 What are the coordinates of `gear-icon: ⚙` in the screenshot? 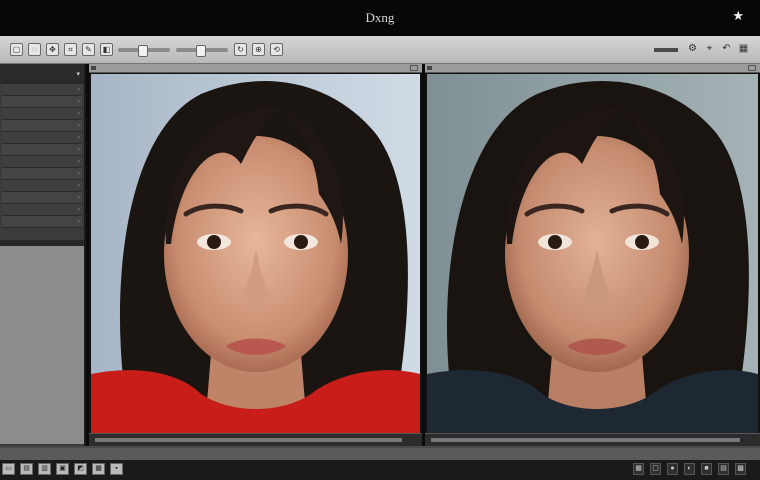 It's located at (692, 49).